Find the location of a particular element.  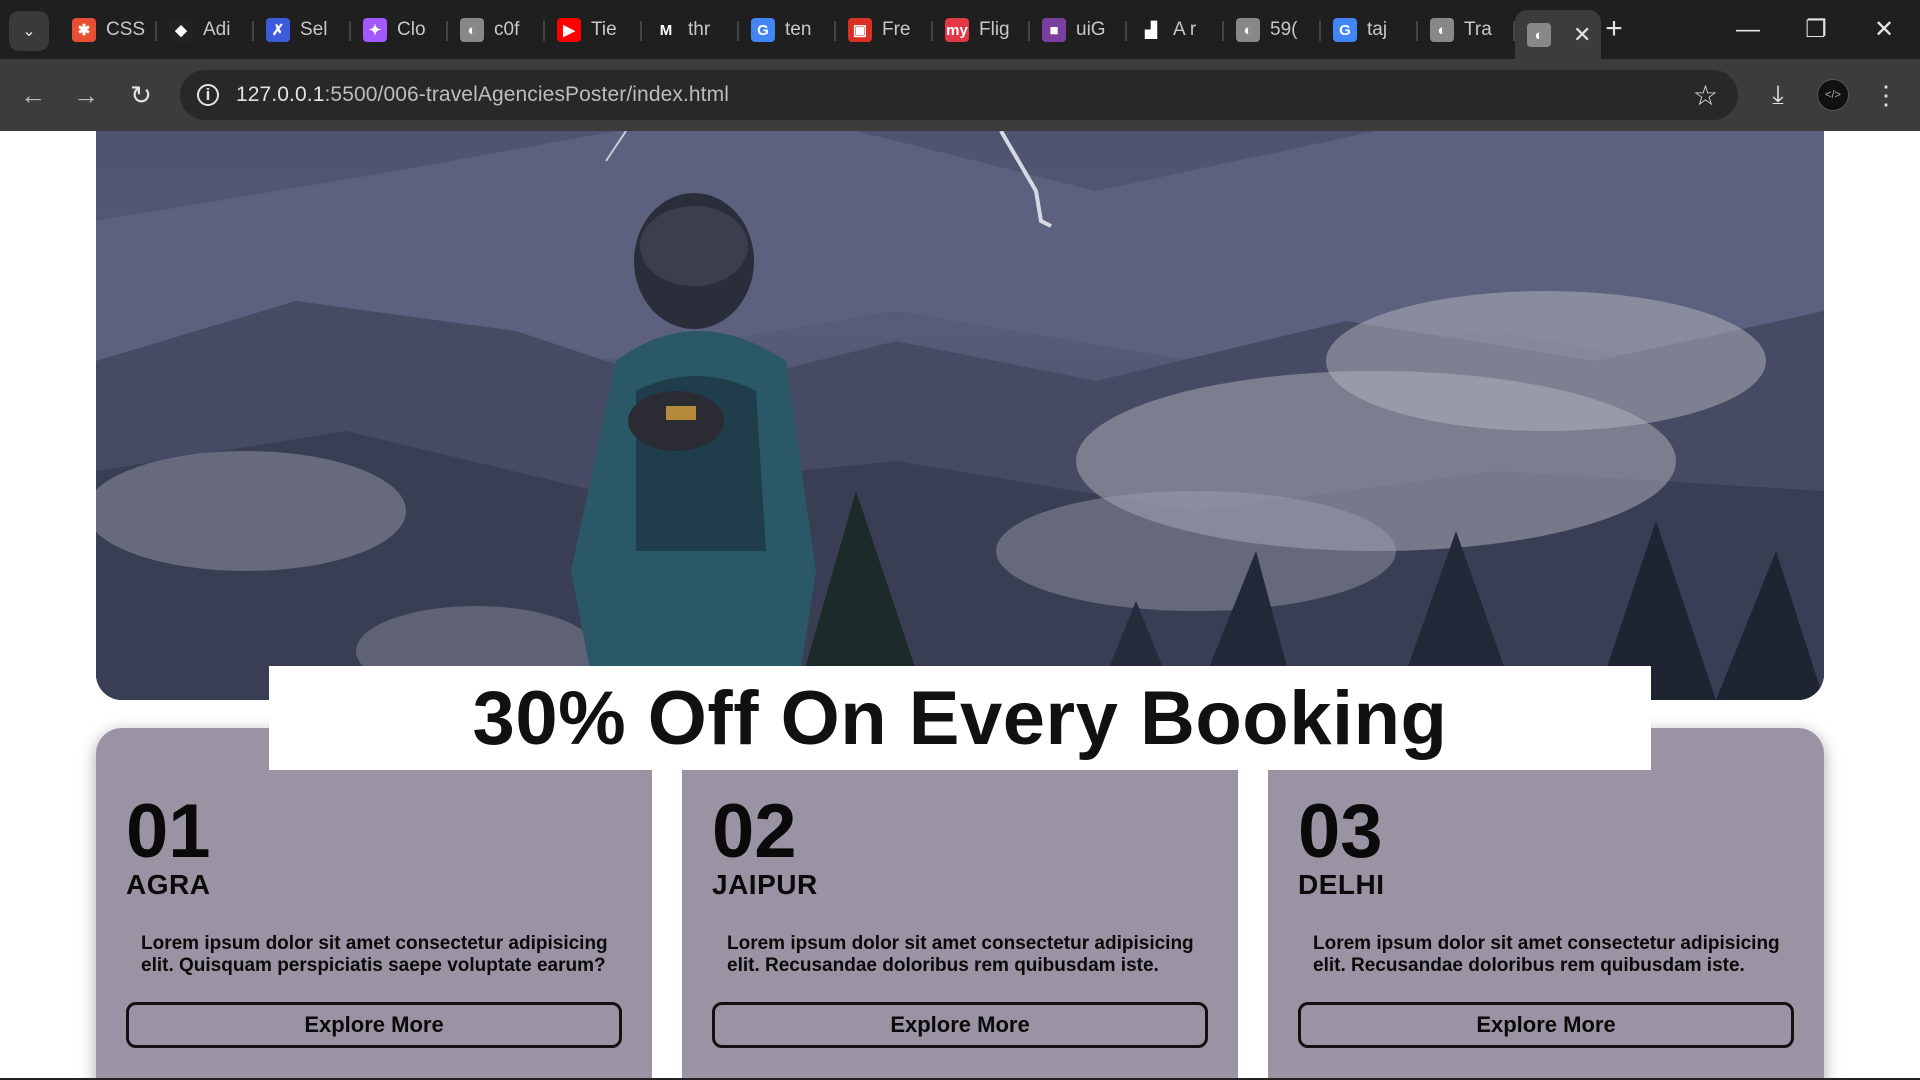

avatar: </> is located at coordinates (1833, 95).